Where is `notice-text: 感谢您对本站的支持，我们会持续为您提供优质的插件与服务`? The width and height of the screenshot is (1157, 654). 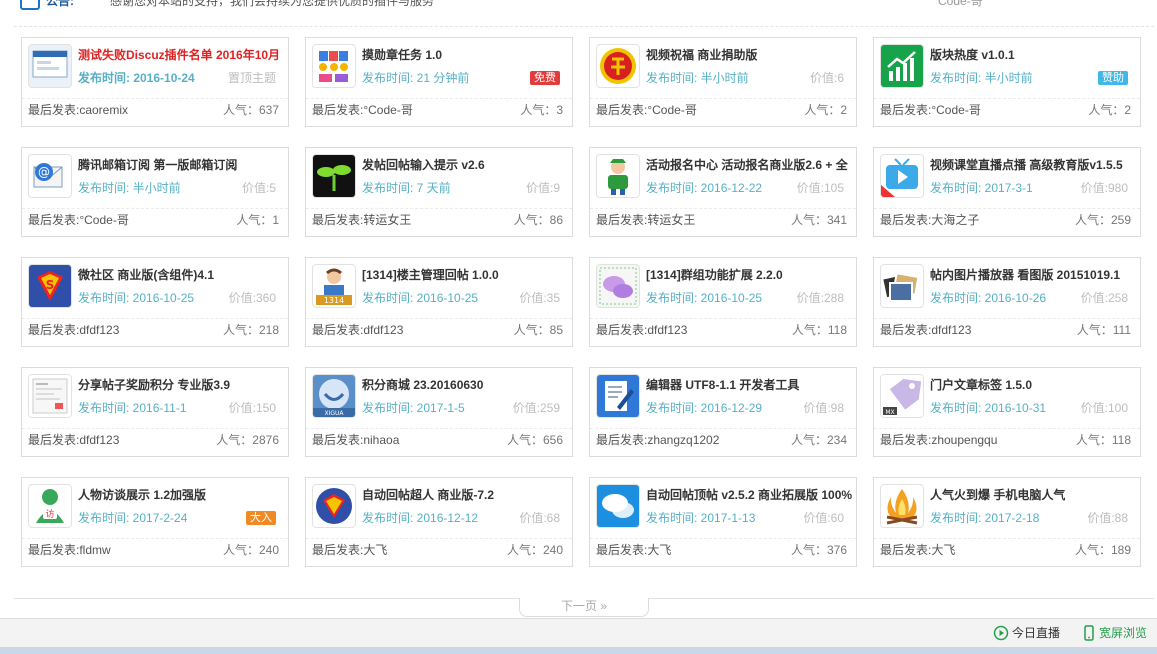 notice-text: 感谢您对本站的支持，我们会持续为您提供优质的插件与服务 is located at coordinates (272, 4).